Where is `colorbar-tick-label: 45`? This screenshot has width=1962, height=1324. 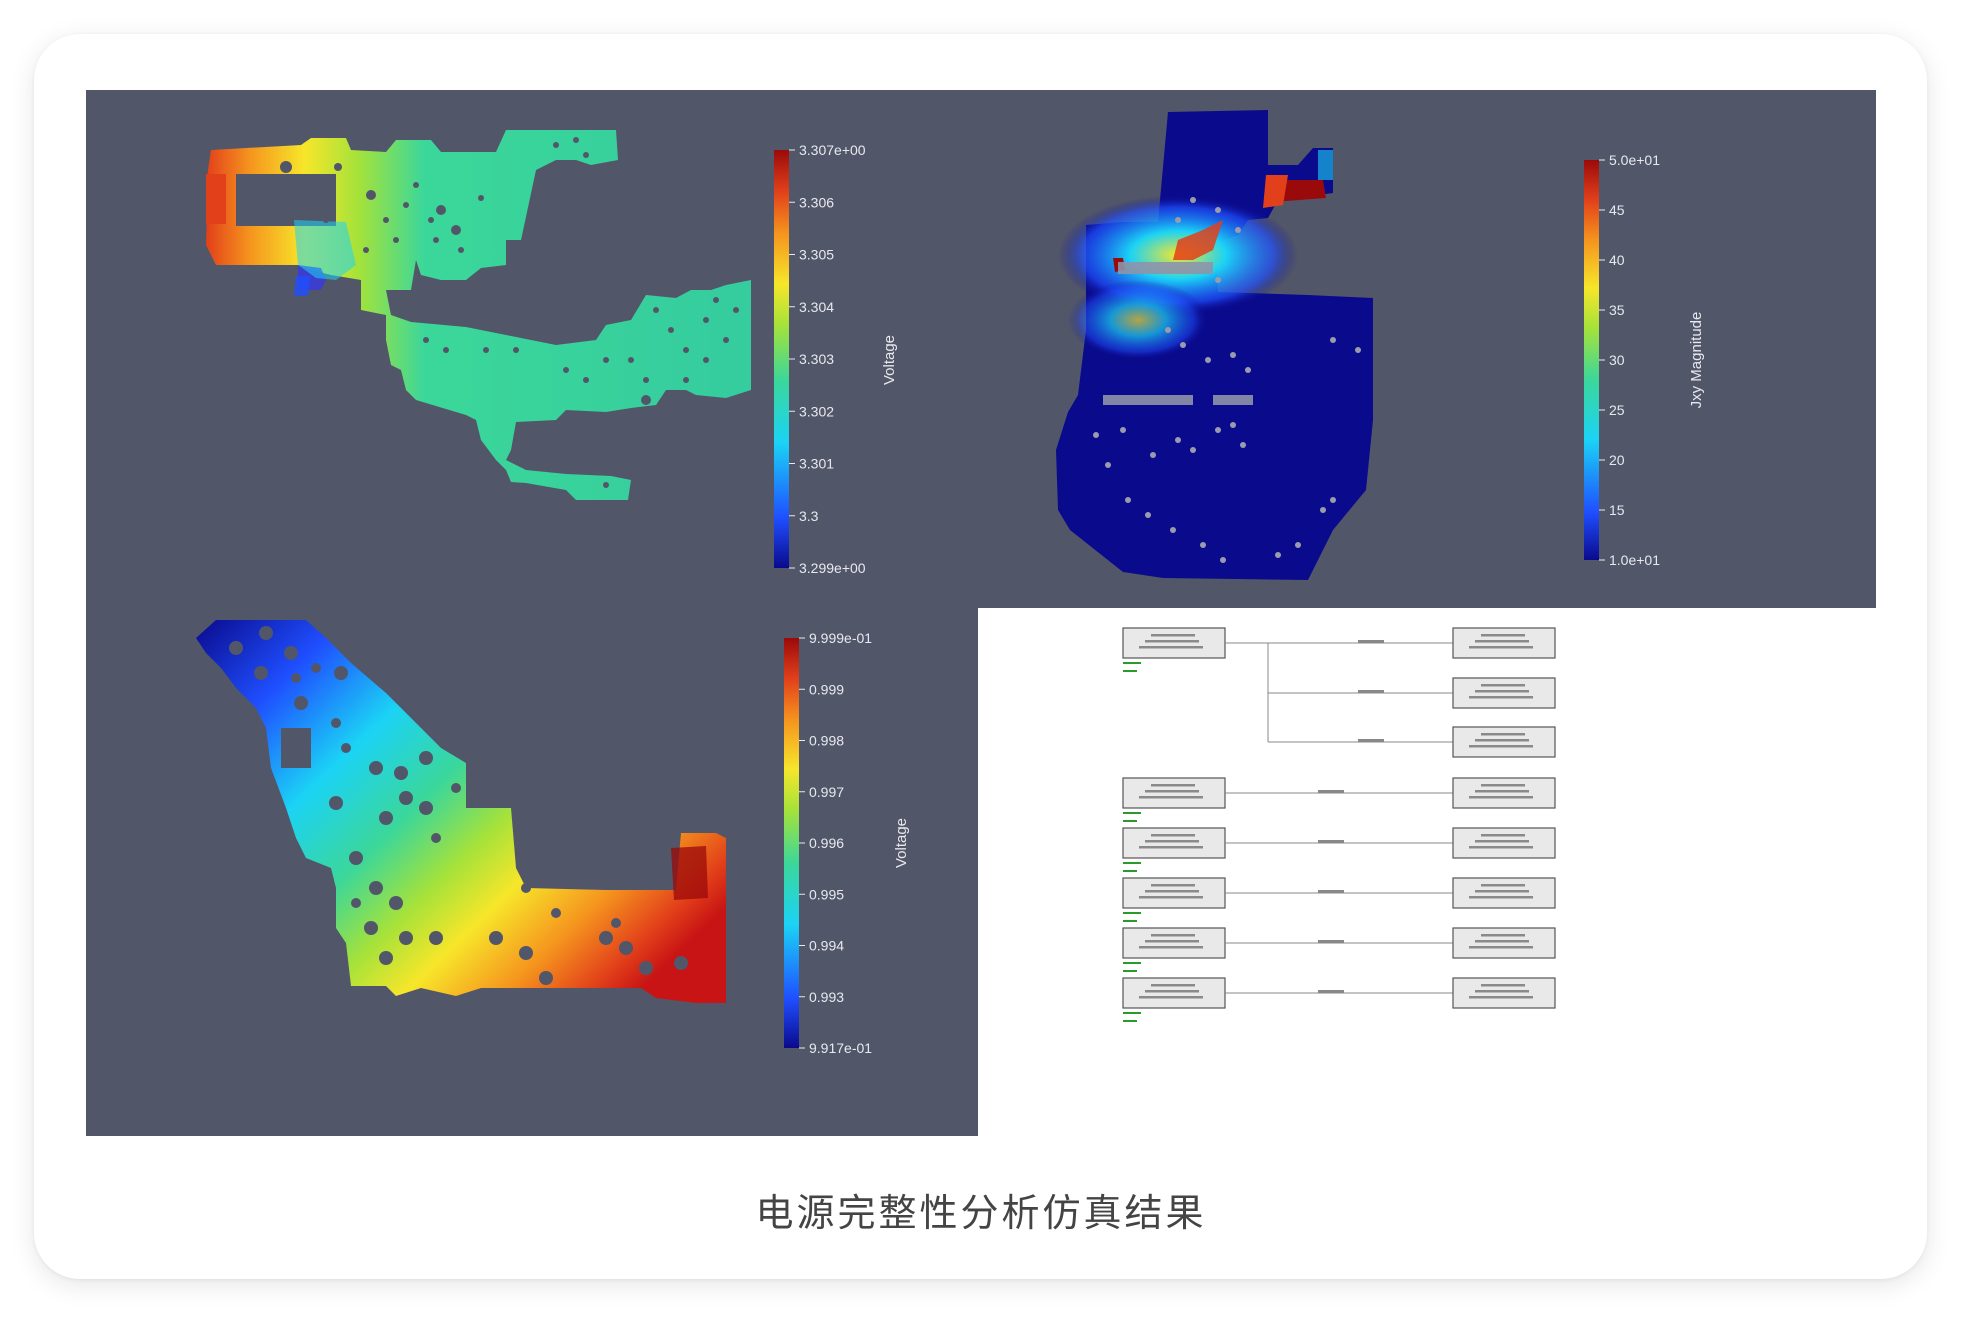 colorbar-tick-label: 45 is located at coordinates (1617, 210).